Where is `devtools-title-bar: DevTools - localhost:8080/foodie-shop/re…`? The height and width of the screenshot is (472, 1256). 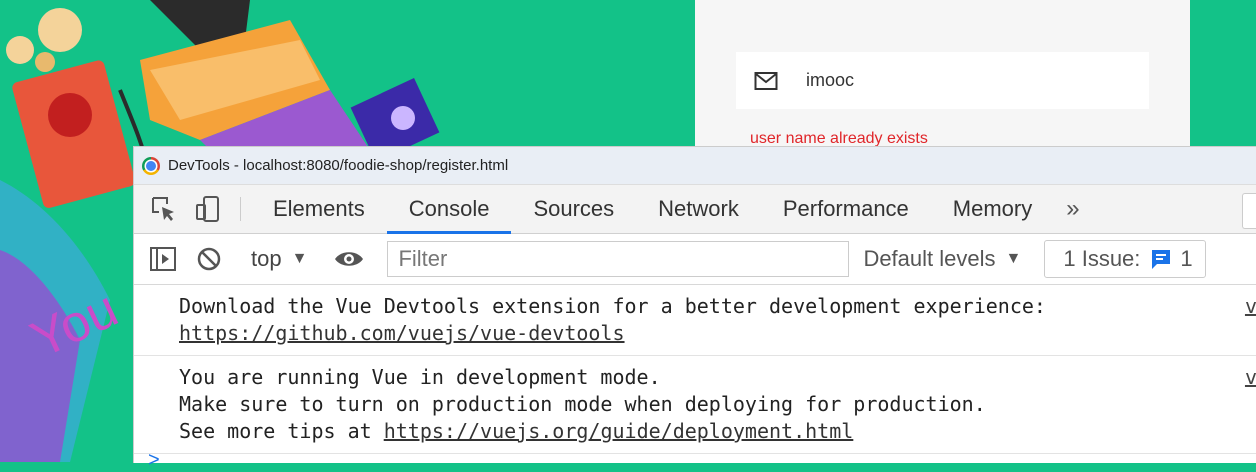
devtools-title-bar: DevTools - localhost:8080/foodie-shop/re… is located at coordinates (695, 166).